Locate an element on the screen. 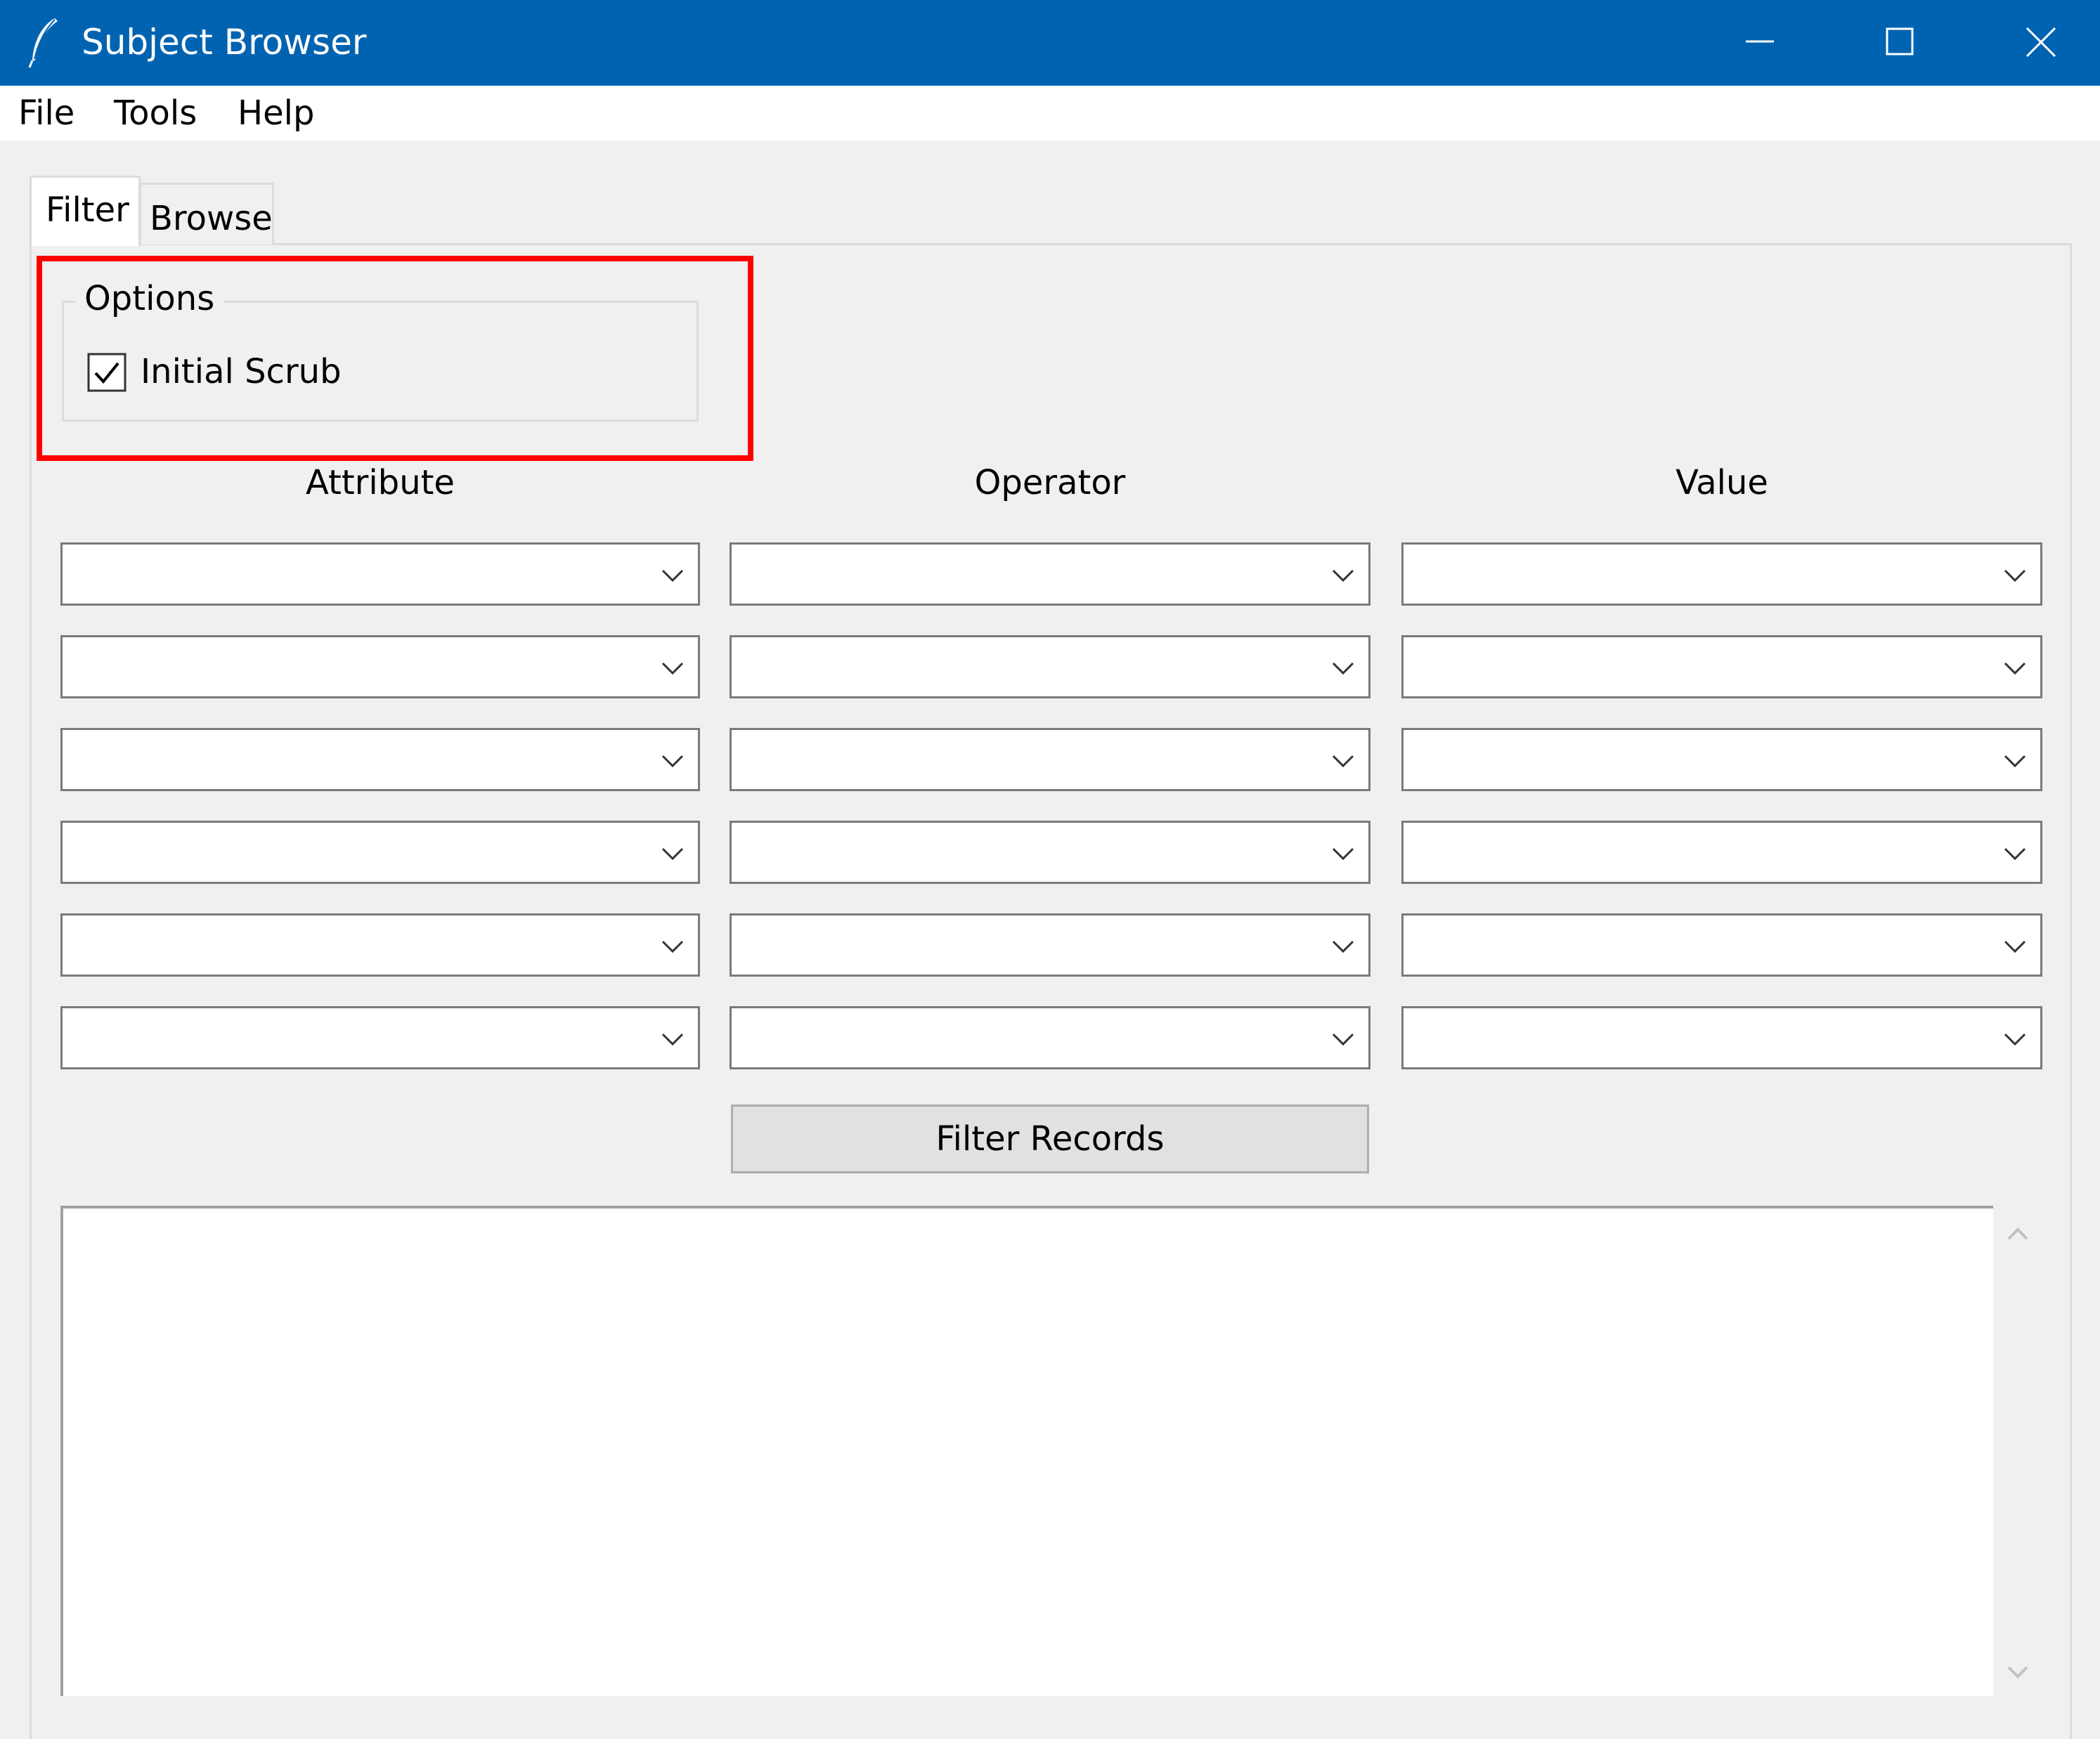  maximize-button is located at coordinates (1900, 43).